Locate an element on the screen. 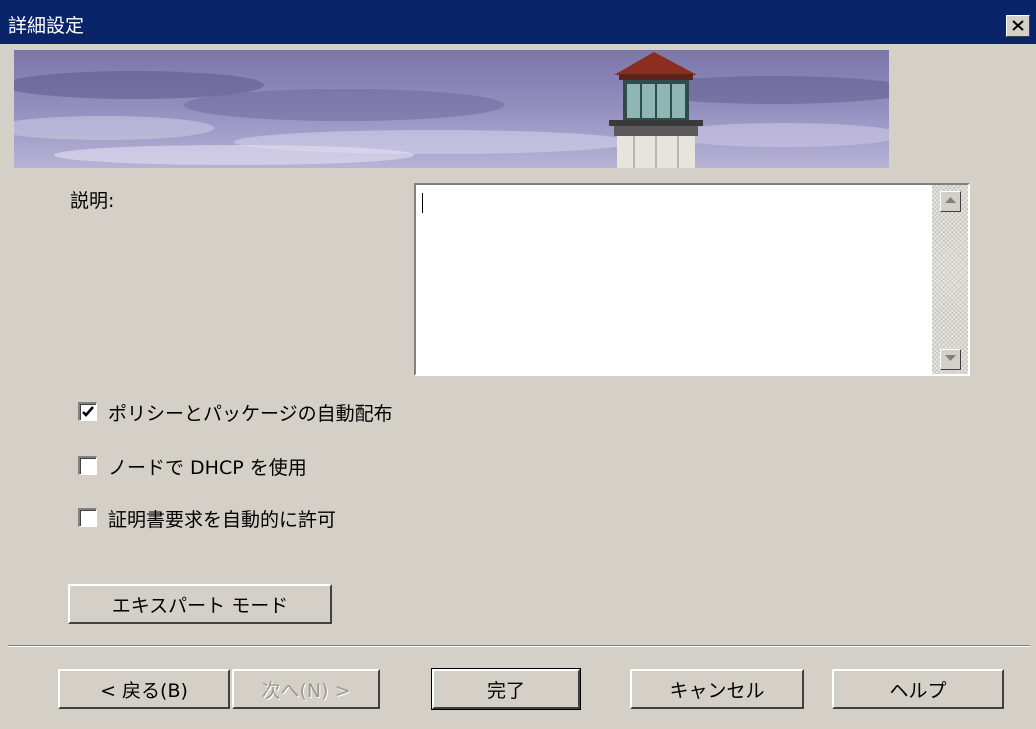  description-textarea is located at coordinates (692, 279).